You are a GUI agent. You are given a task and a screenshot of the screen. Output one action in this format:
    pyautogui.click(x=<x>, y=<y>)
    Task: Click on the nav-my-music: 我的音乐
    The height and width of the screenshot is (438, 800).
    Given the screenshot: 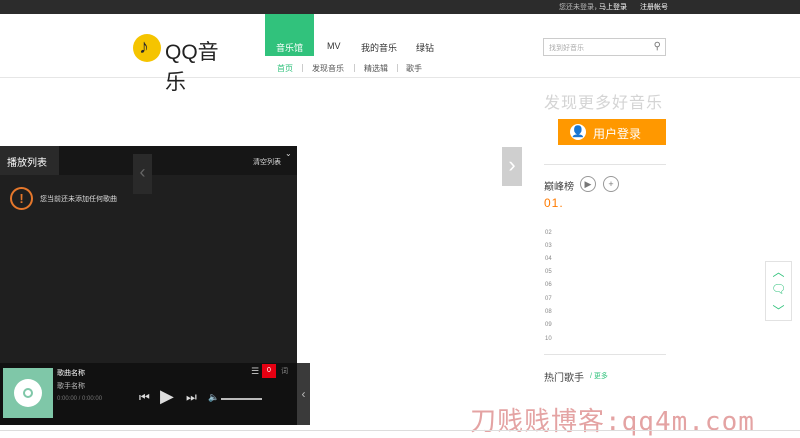 What is the action you would take?
    pyautogui.click(x=379, y=47)
    